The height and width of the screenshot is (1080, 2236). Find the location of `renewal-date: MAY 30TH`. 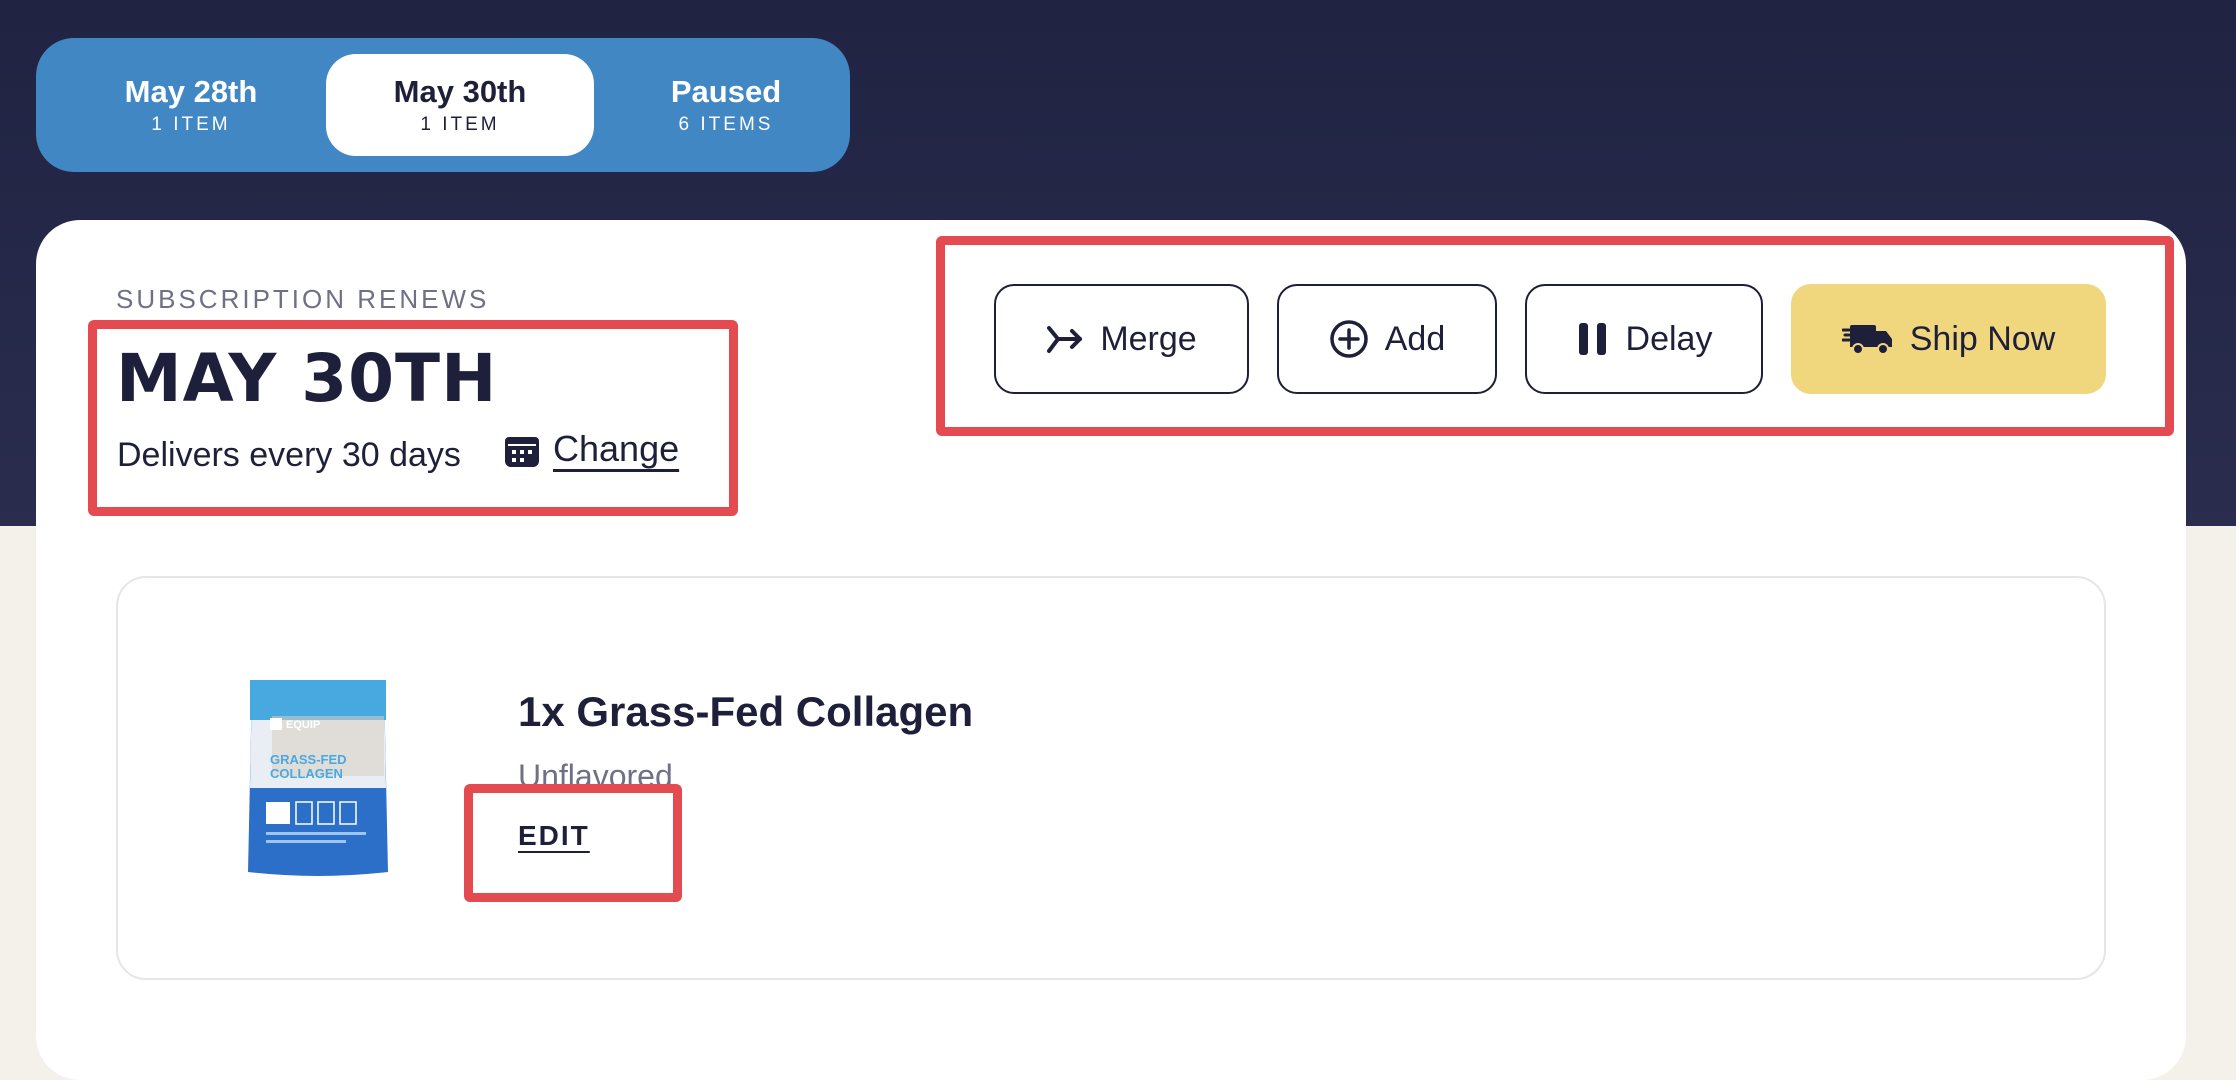

renewal-date: MAY 30TH is located at coordinates (307, 378).